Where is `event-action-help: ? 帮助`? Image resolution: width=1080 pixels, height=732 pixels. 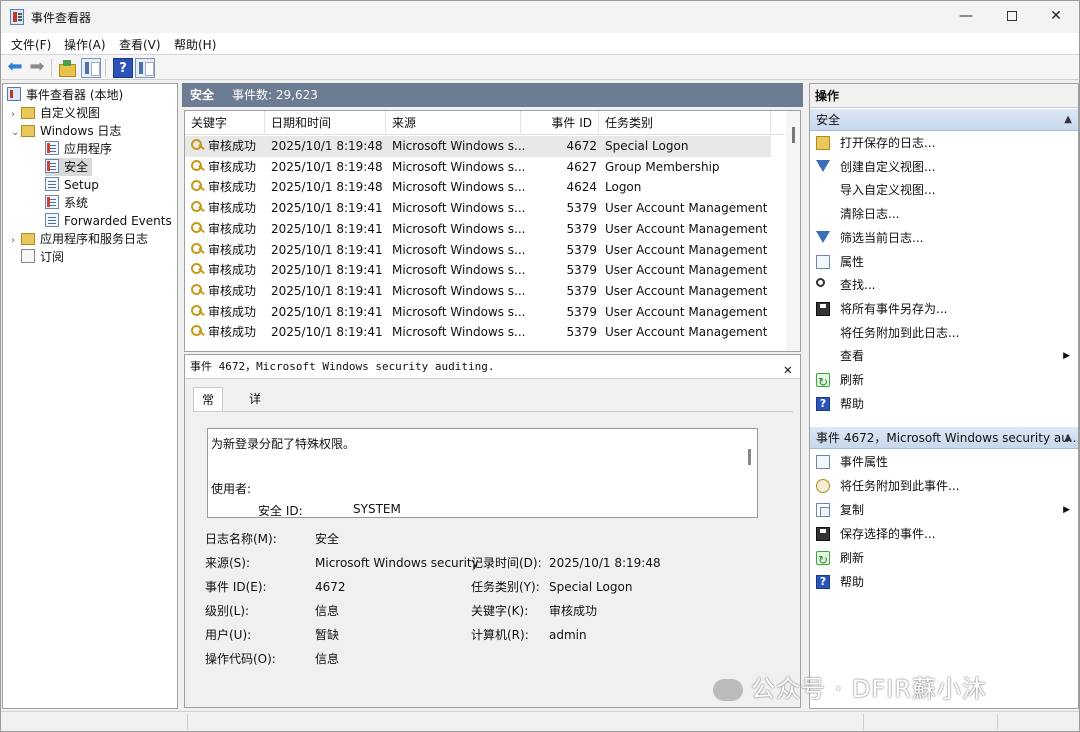
event-action-help: ? 帮助 is located at coordinates (944, 582).